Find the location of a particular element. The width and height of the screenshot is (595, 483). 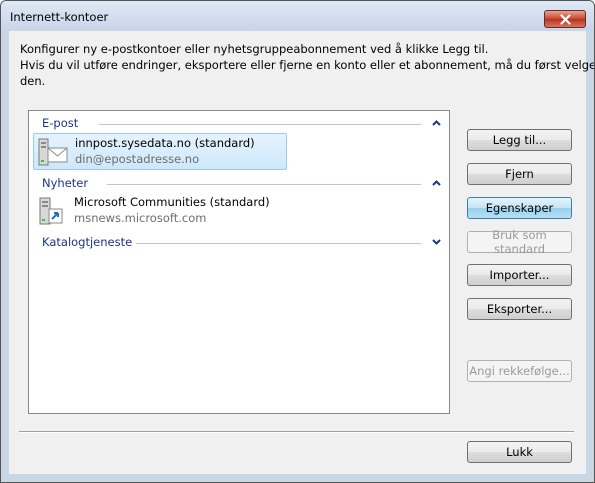

news-server-icon is located at coordinates (51, 211).